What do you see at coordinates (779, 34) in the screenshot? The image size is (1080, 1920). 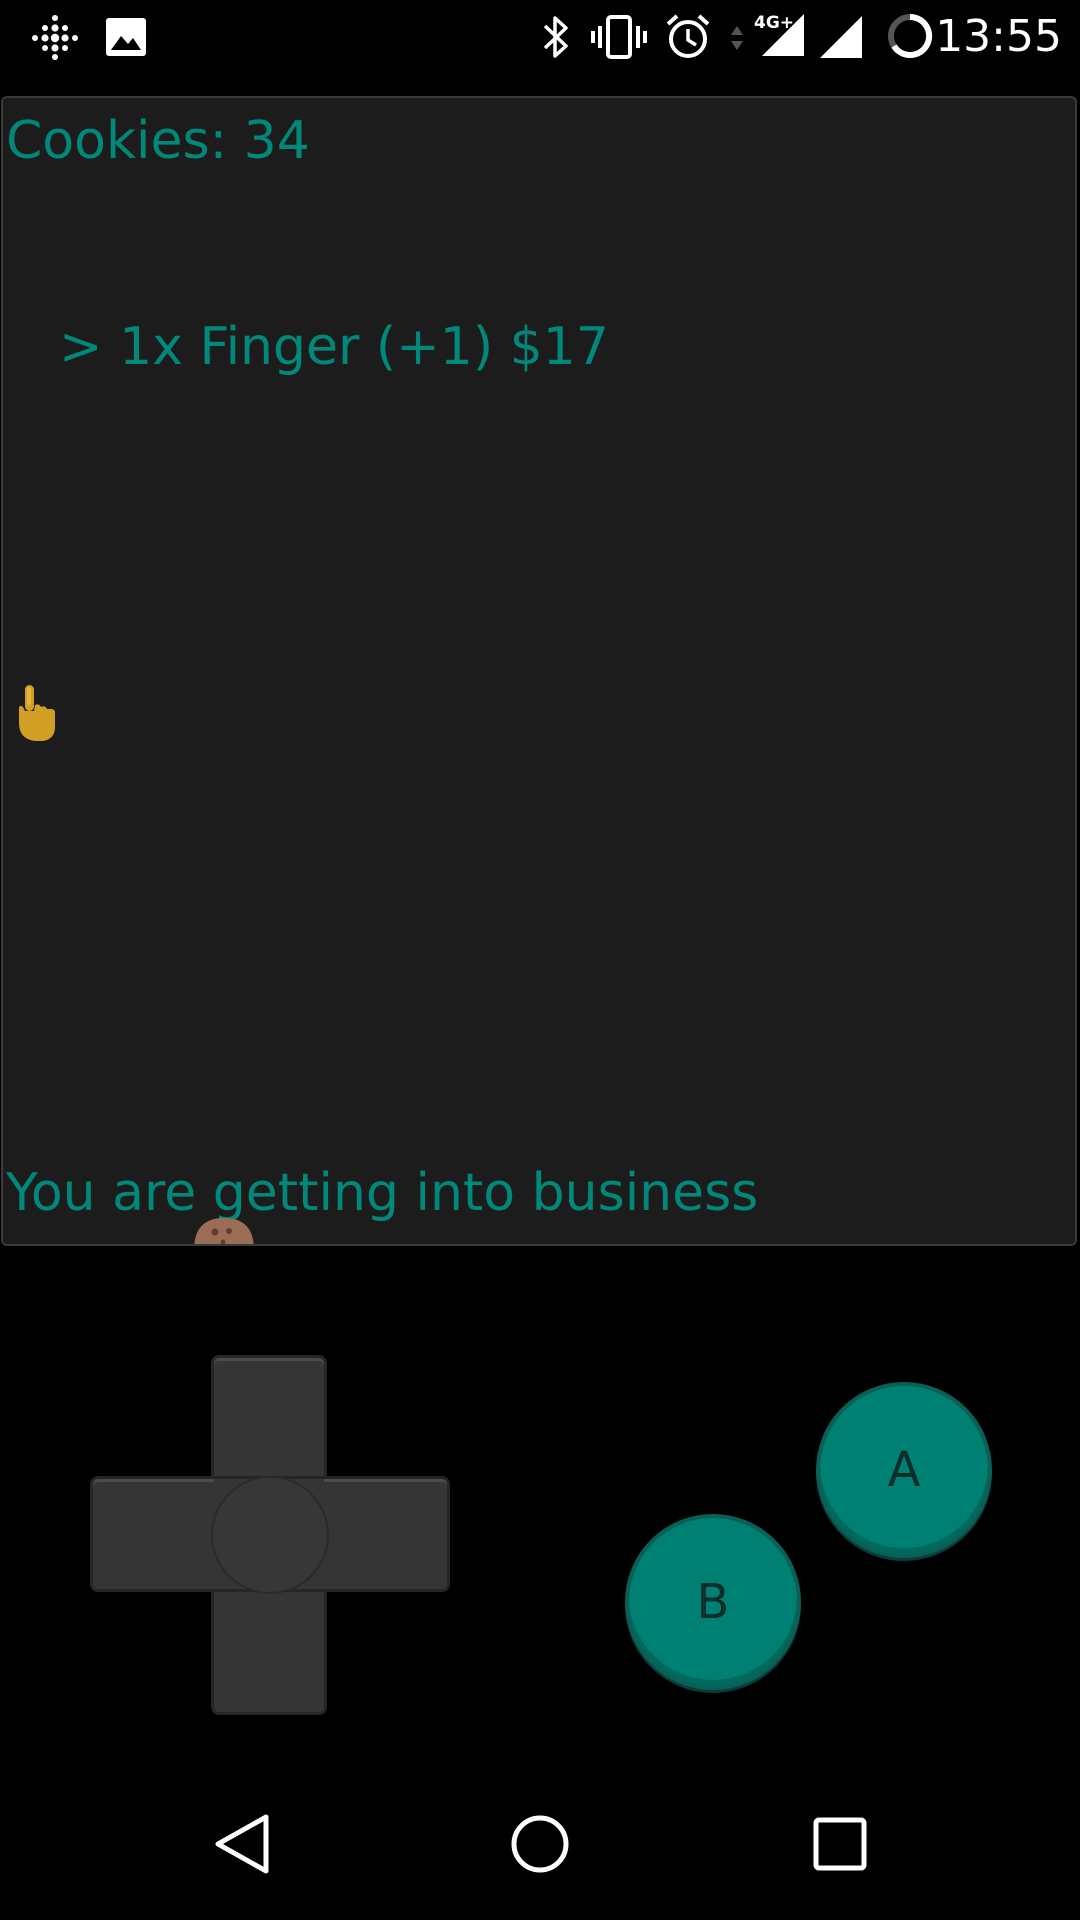 I see `signal-4g-icon: 4G+` at bounding box center [779, 34].